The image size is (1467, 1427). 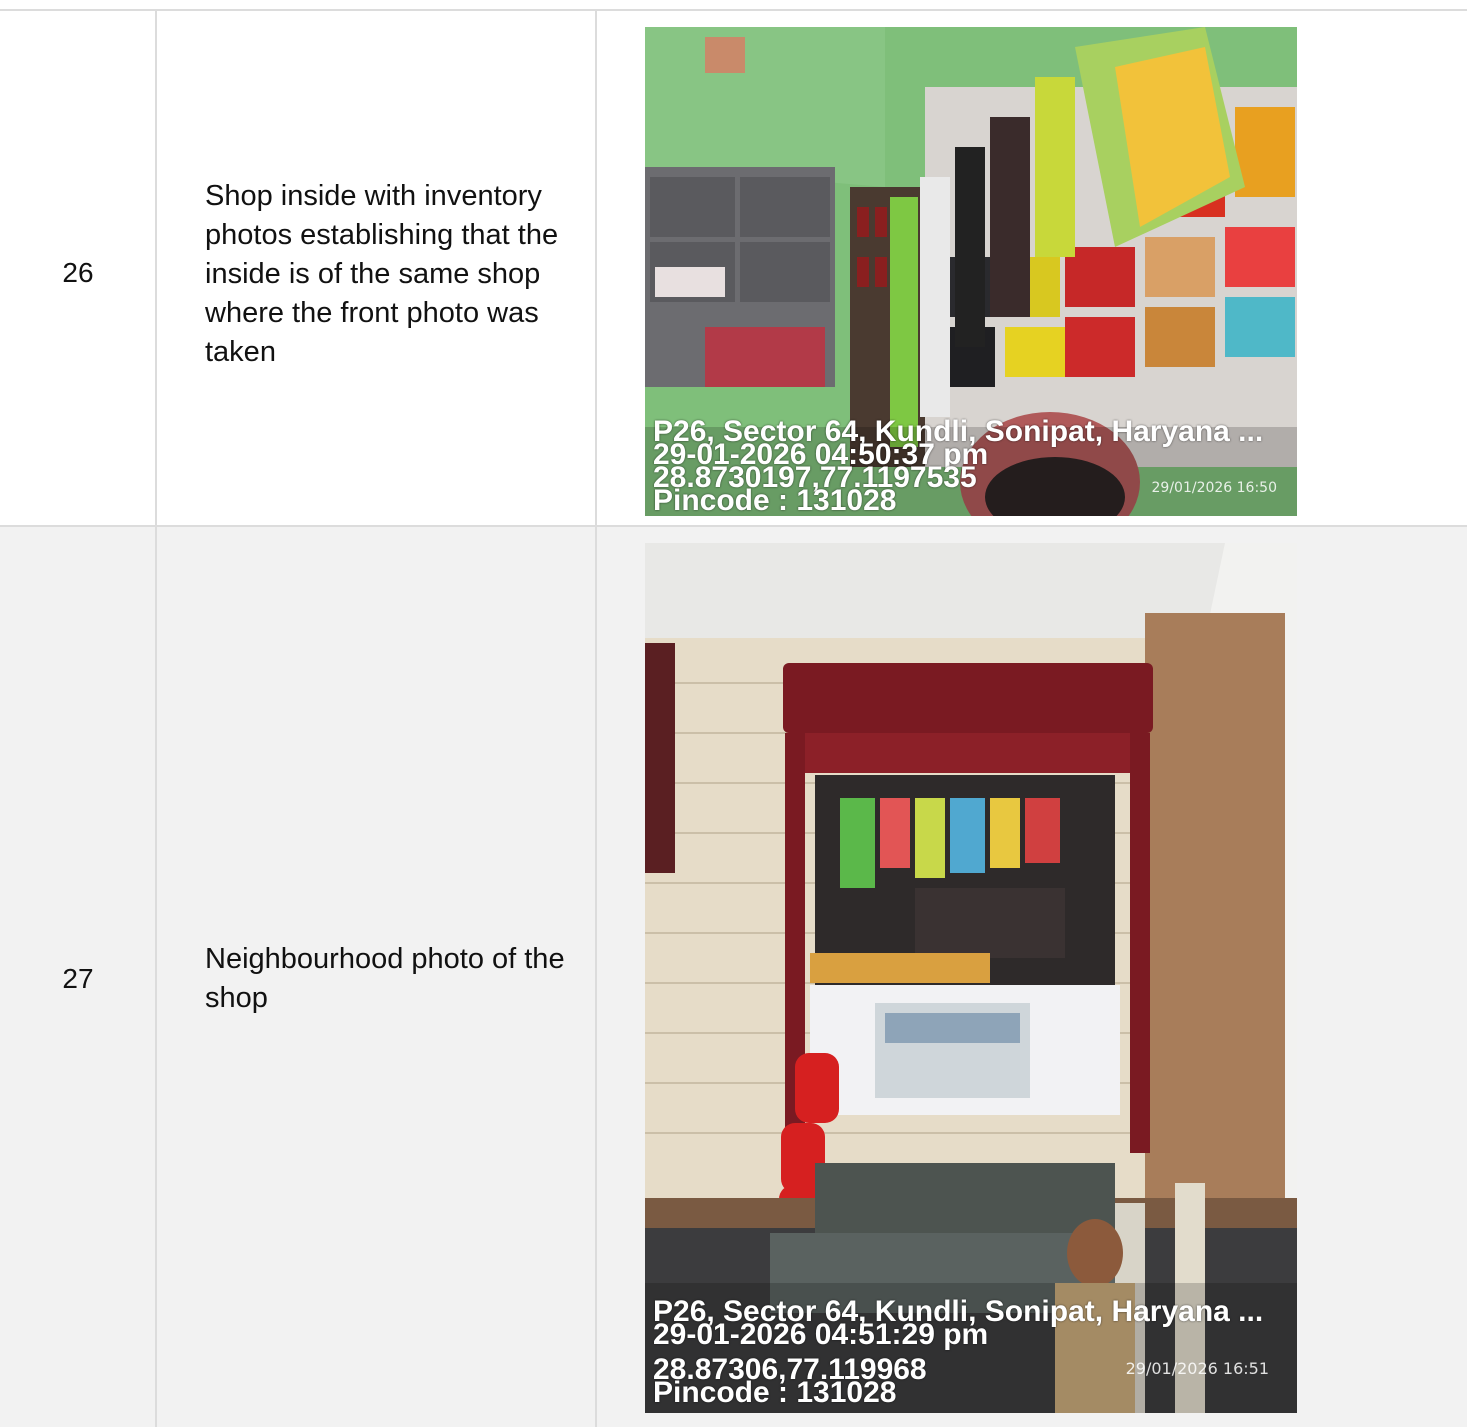 What do you see at coordinates (78, 978) in the screenshot?
I see `row-number: 27` at bounding box center [78, 978].